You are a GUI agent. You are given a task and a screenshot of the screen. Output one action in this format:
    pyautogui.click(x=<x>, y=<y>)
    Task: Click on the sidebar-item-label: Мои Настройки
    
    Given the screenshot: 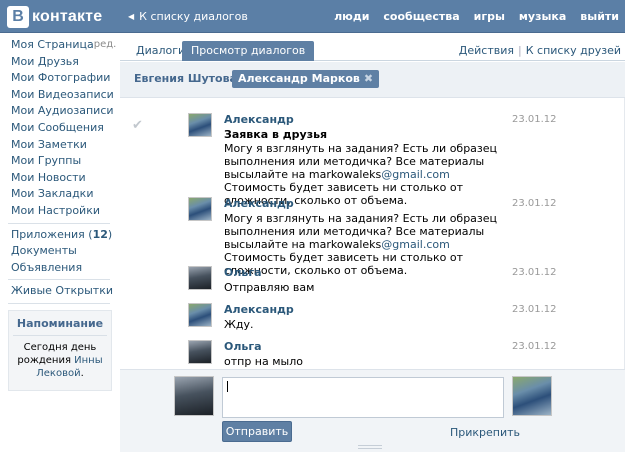 What is the action you would take?
    pyautogui.click(x=55, y=210)
    